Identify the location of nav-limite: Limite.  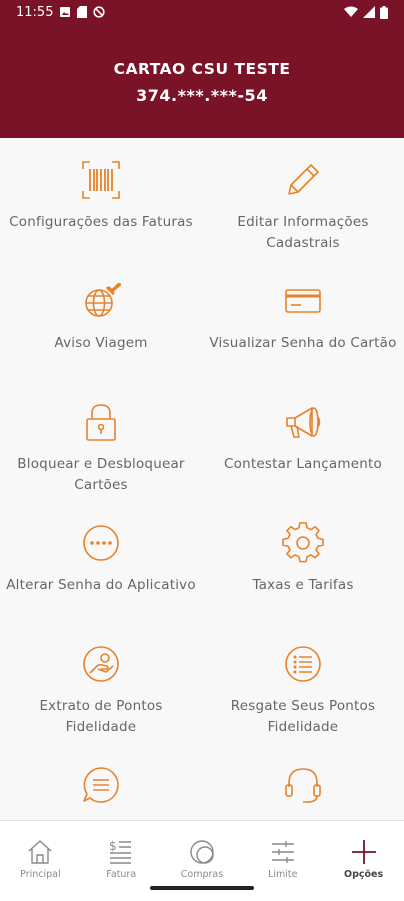
(282, 854).